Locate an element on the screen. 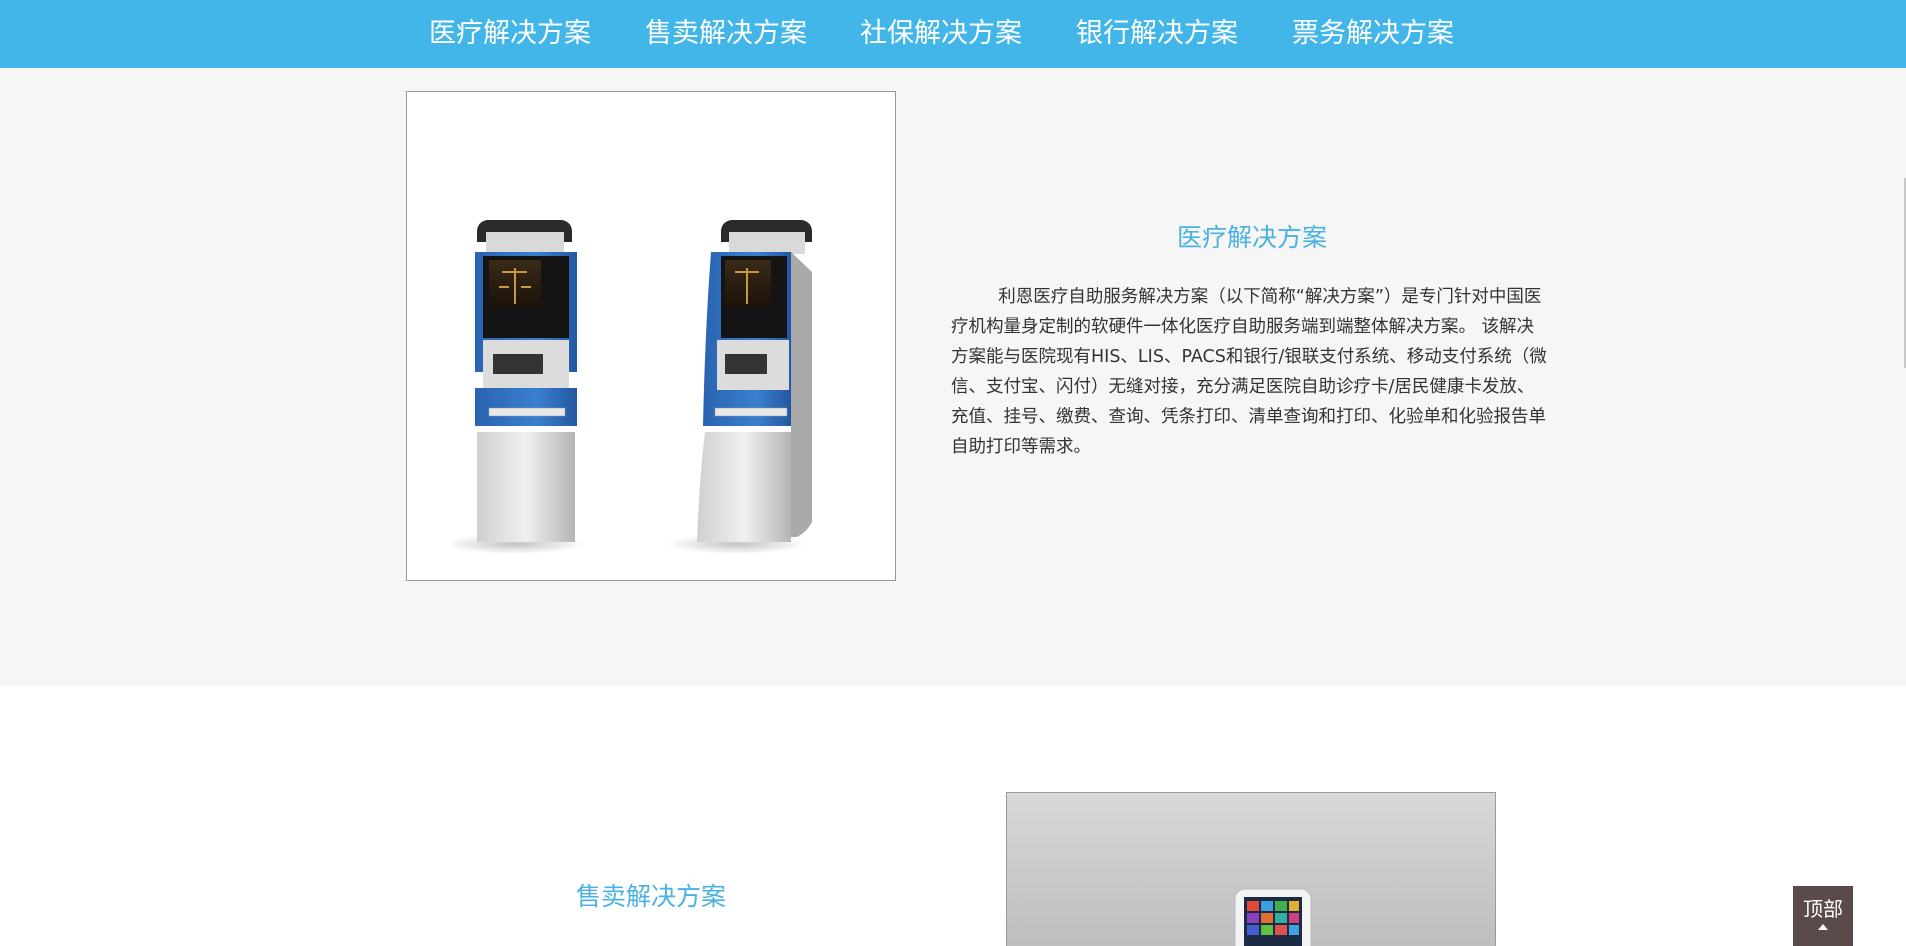 The width and height of the screenshot is (1906, 946). back-to-top-label: 顶部 is located at coordinates (1823, 909).